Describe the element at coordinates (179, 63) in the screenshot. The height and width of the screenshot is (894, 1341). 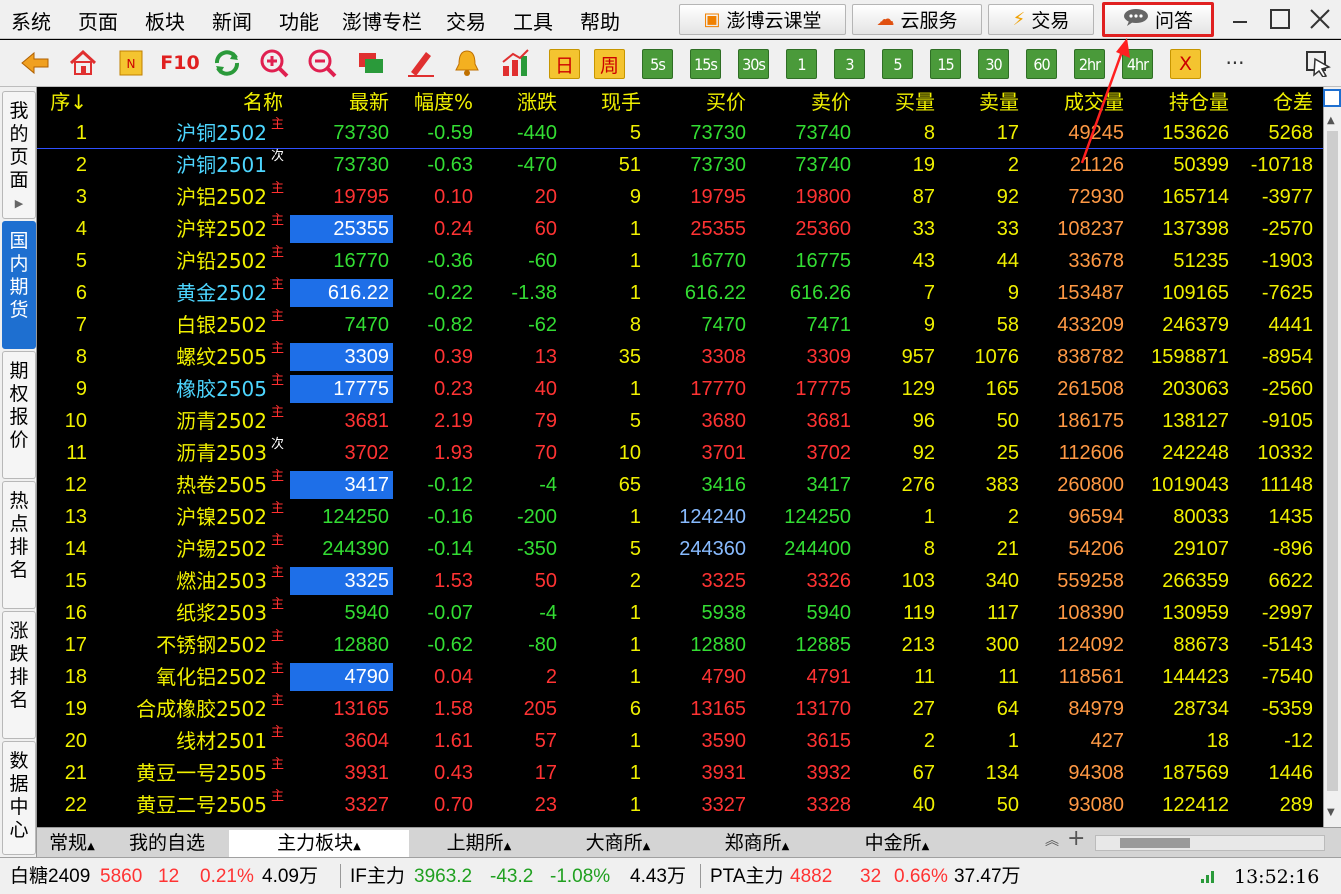
I see `f10-button: F10` at that location.